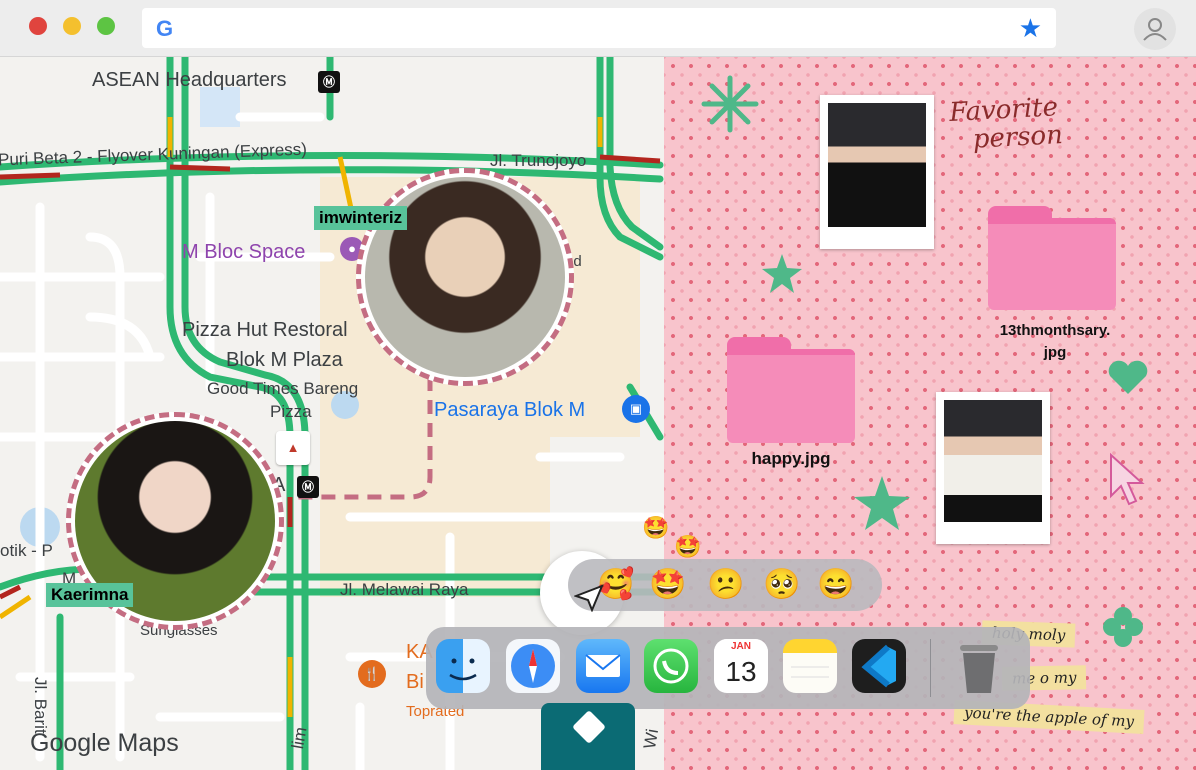 Image resolution: width=1196 pixels, height=770 pixels. Describe the element at coordinates (656, 527) in the screenshot. I see `floating-emoji-1: 🤩` at that location.